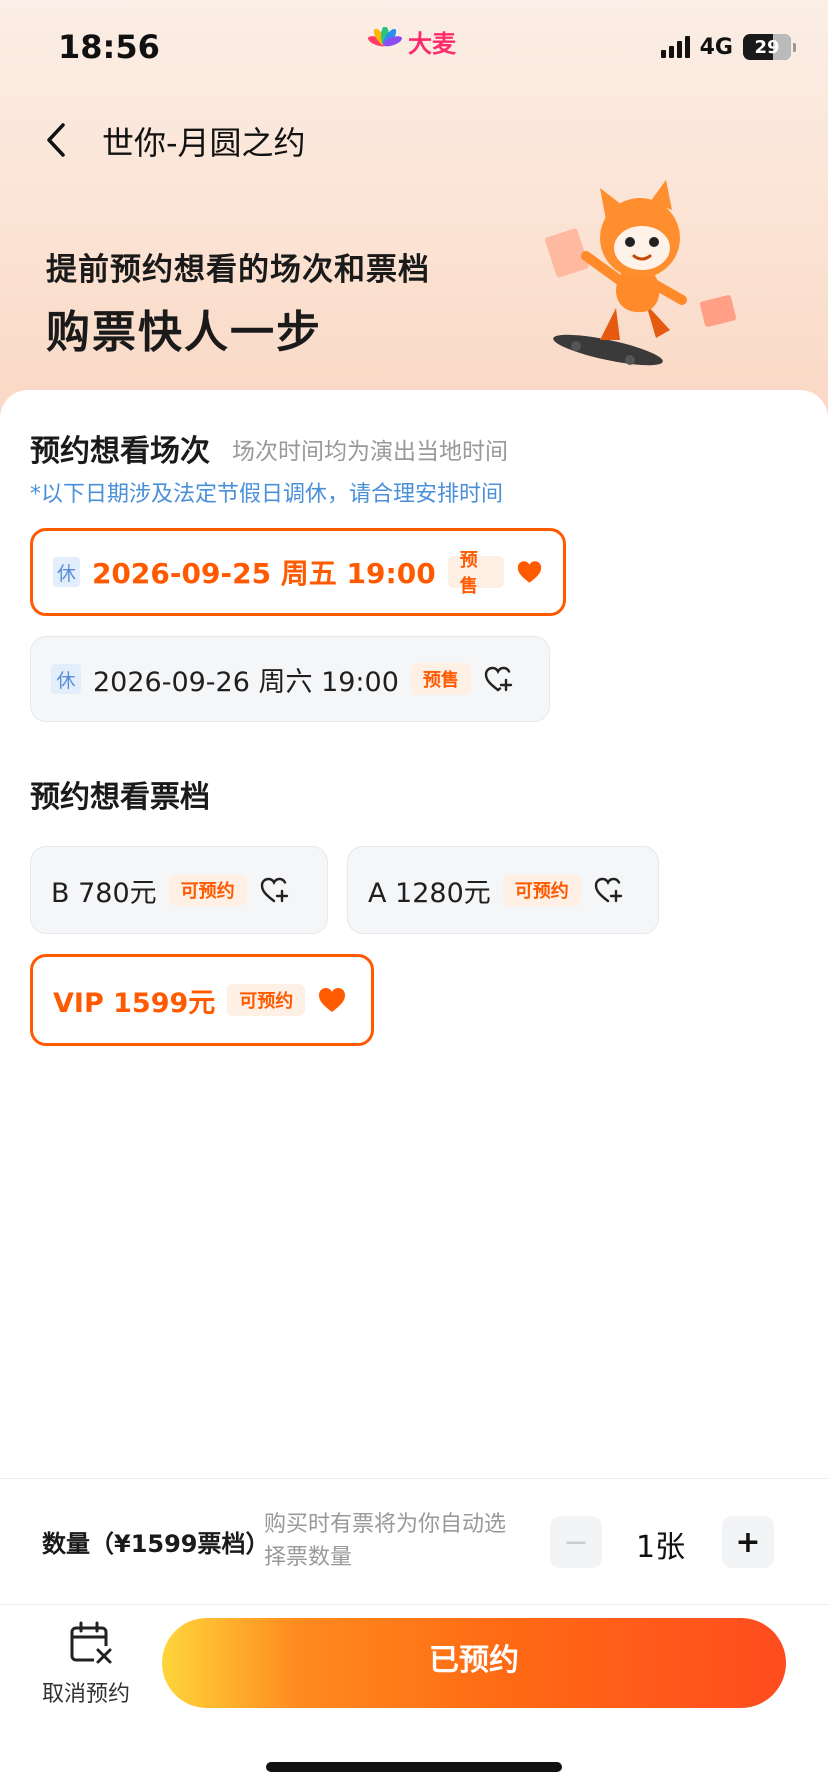 This screenshot has width=828, height=1792. I want to click on reserved-button-label: 已预约, so click(474, 1660).